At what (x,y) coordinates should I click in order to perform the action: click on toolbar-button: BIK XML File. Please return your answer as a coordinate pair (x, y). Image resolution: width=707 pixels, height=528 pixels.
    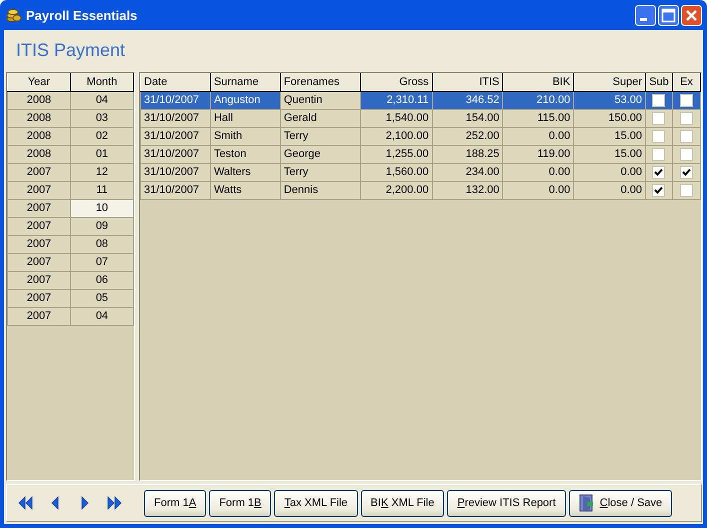
    Looking at the image, I should click on (402, 503).